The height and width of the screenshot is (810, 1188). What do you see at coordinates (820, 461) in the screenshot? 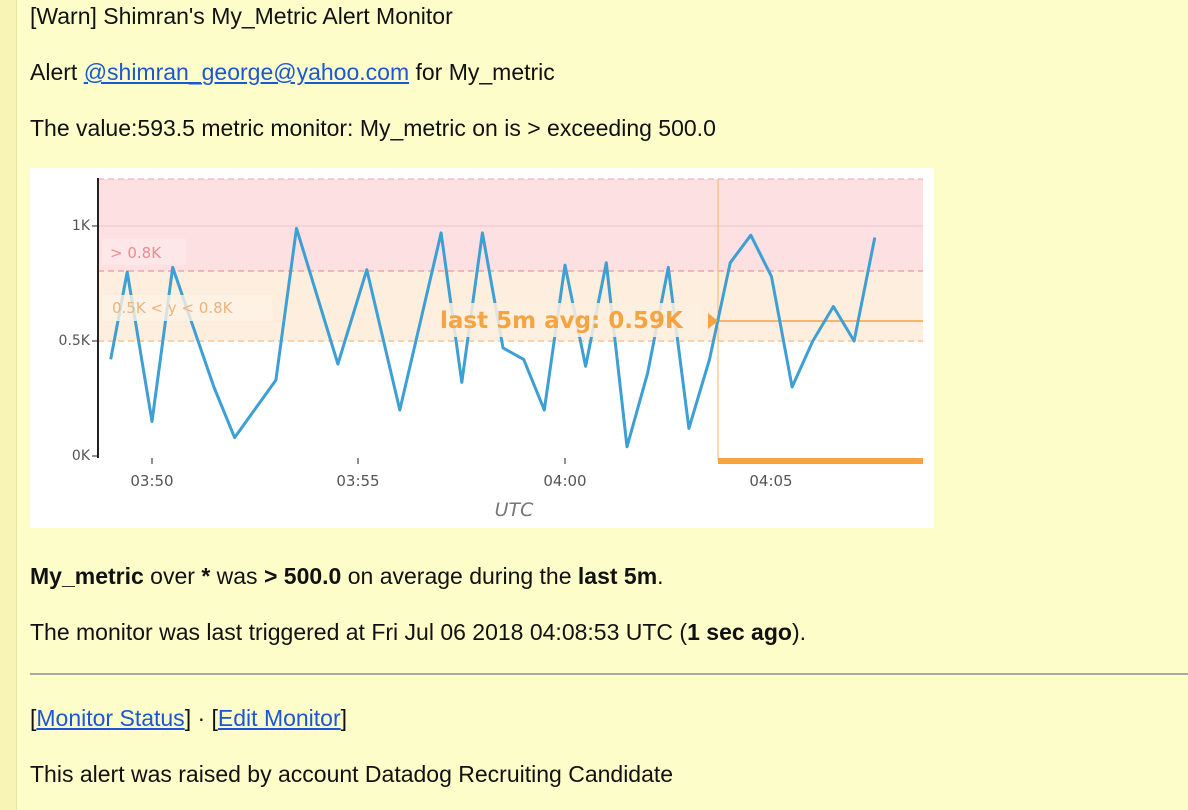
I see `window-bar` at bounding box center [820, 461].